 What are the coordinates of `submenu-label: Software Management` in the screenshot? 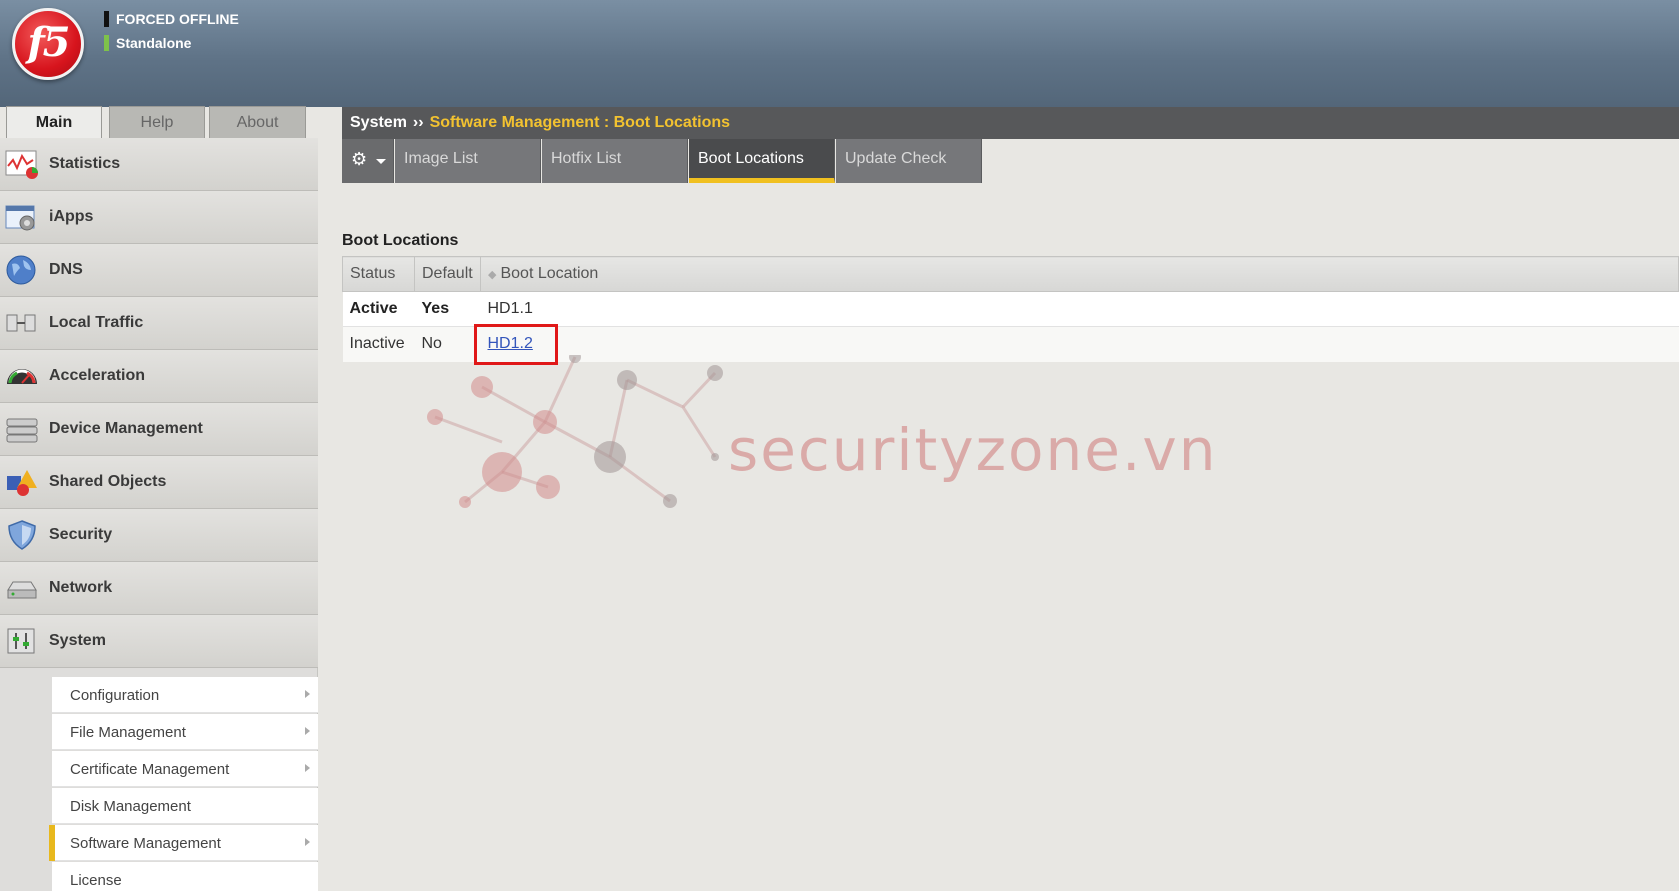 It's located at (145, 843).